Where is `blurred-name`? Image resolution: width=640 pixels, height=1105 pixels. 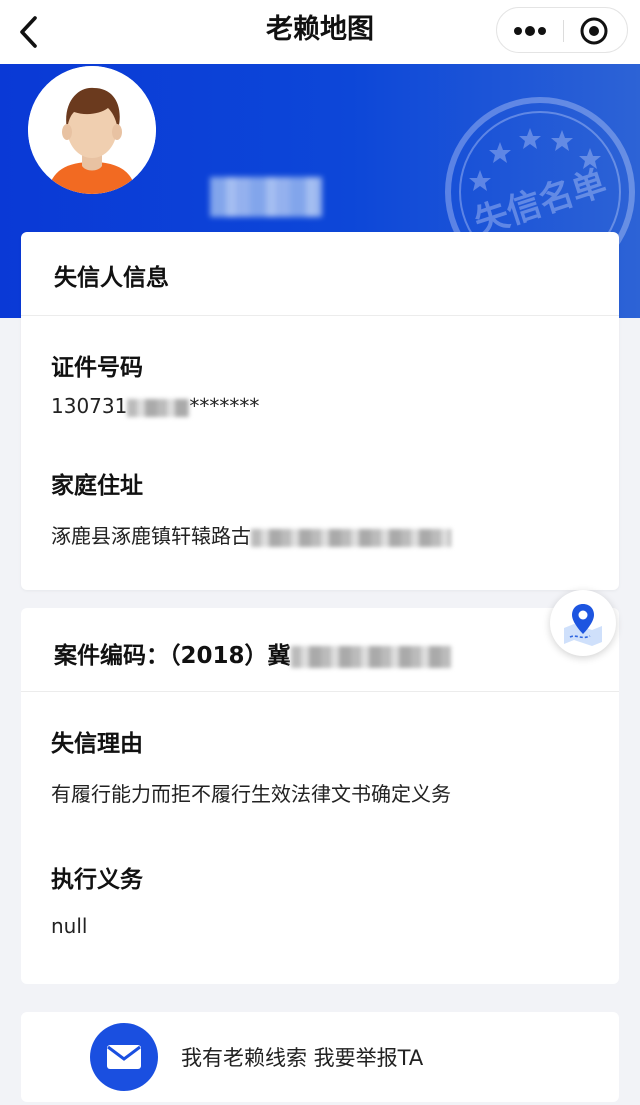 blurred-name is located at coordinates (266, 197).